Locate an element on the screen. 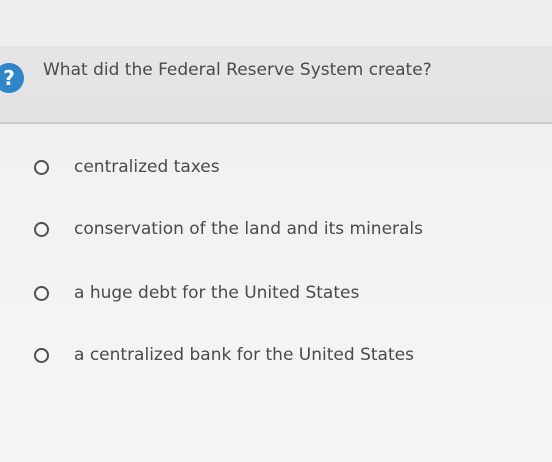 The width and height of the screenshot is (552, 462). answer-label: a huge debt for the United States is located at coordinates (217, 293).